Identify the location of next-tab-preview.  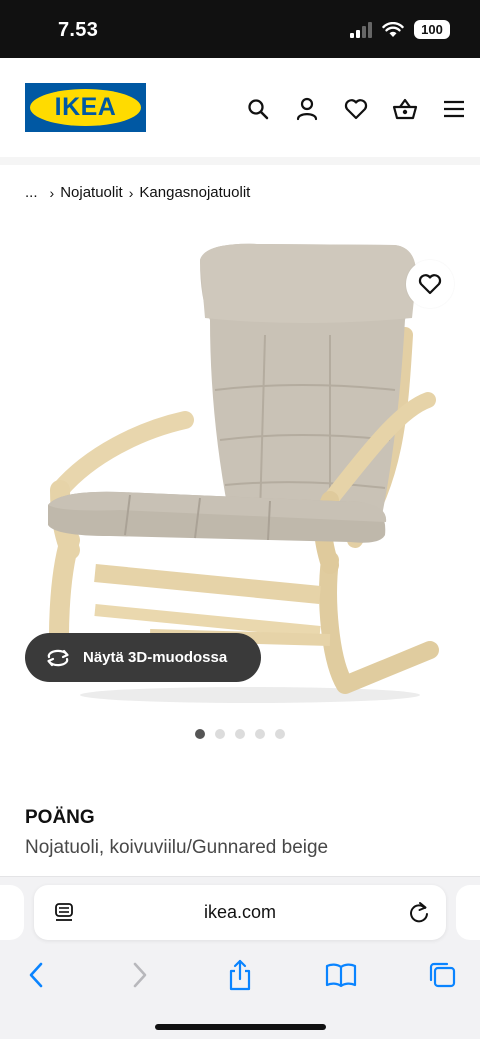
(468, 912).